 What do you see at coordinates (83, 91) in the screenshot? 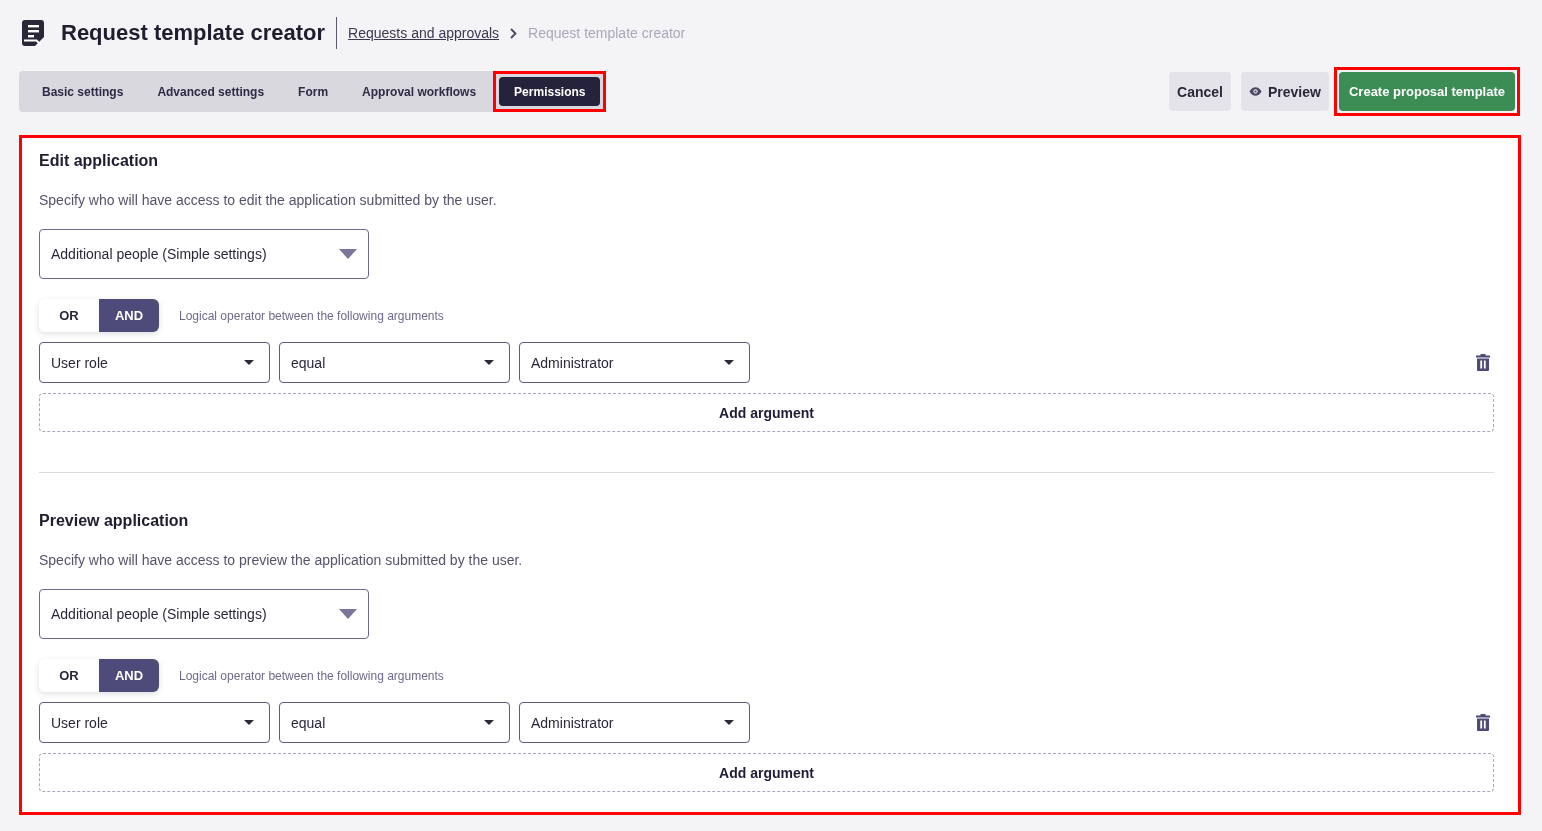
I see `tab: Basic settings` at bounding box center [83, 91].